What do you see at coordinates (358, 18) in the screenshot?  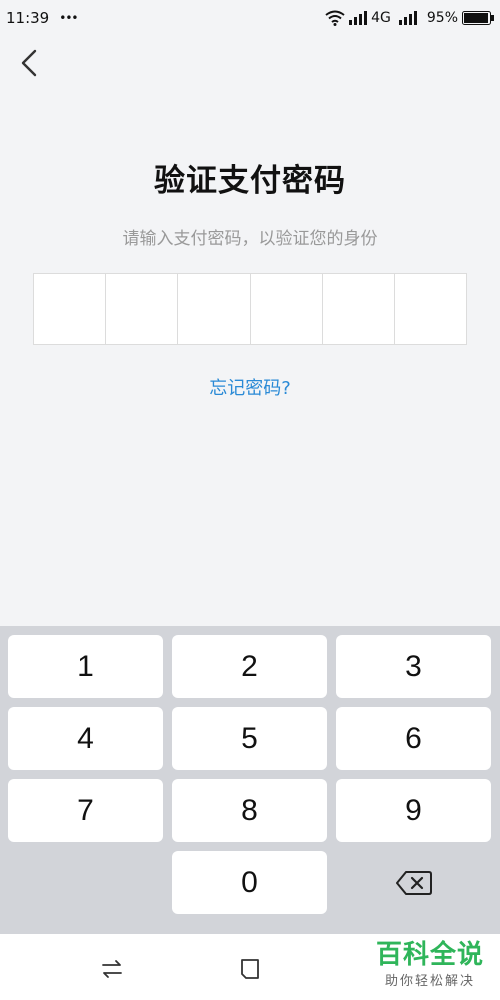 I see `signal-icon` at bounding box center [358, 18].